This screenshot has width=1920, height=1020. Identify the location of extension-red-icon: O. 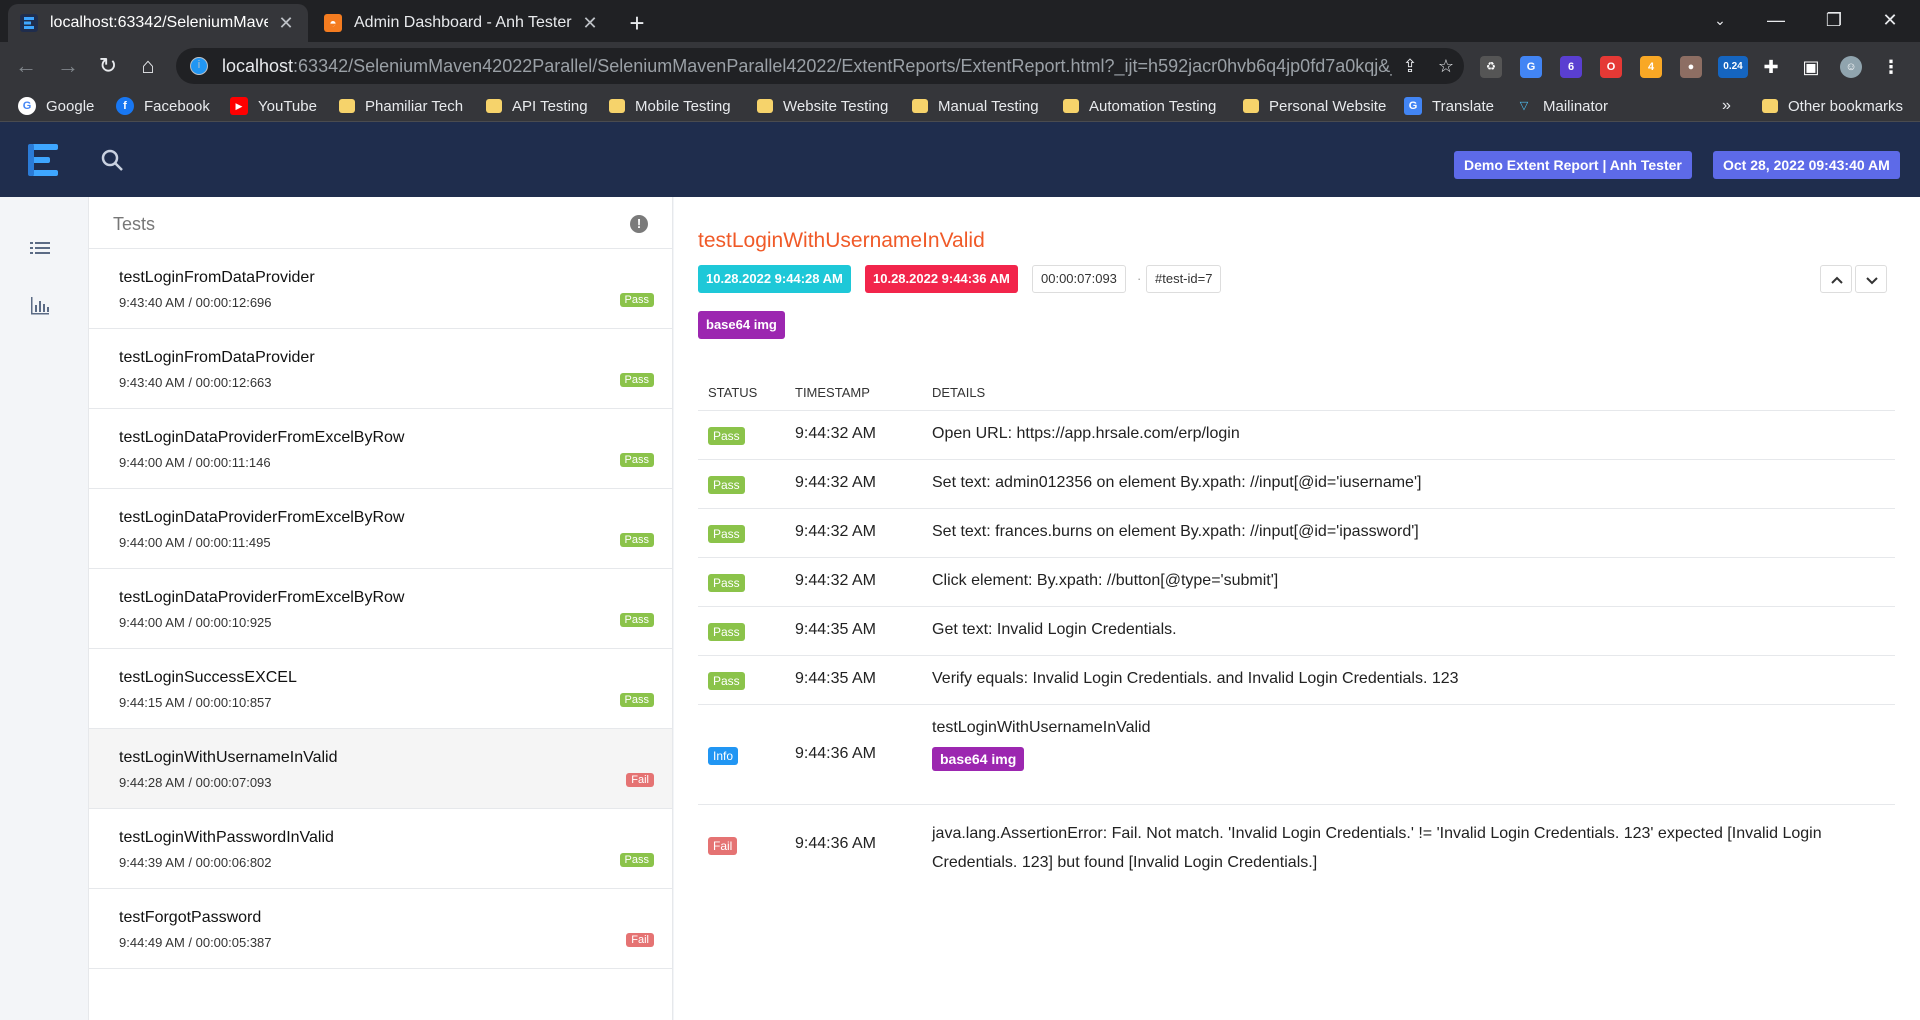
(1611, 67).